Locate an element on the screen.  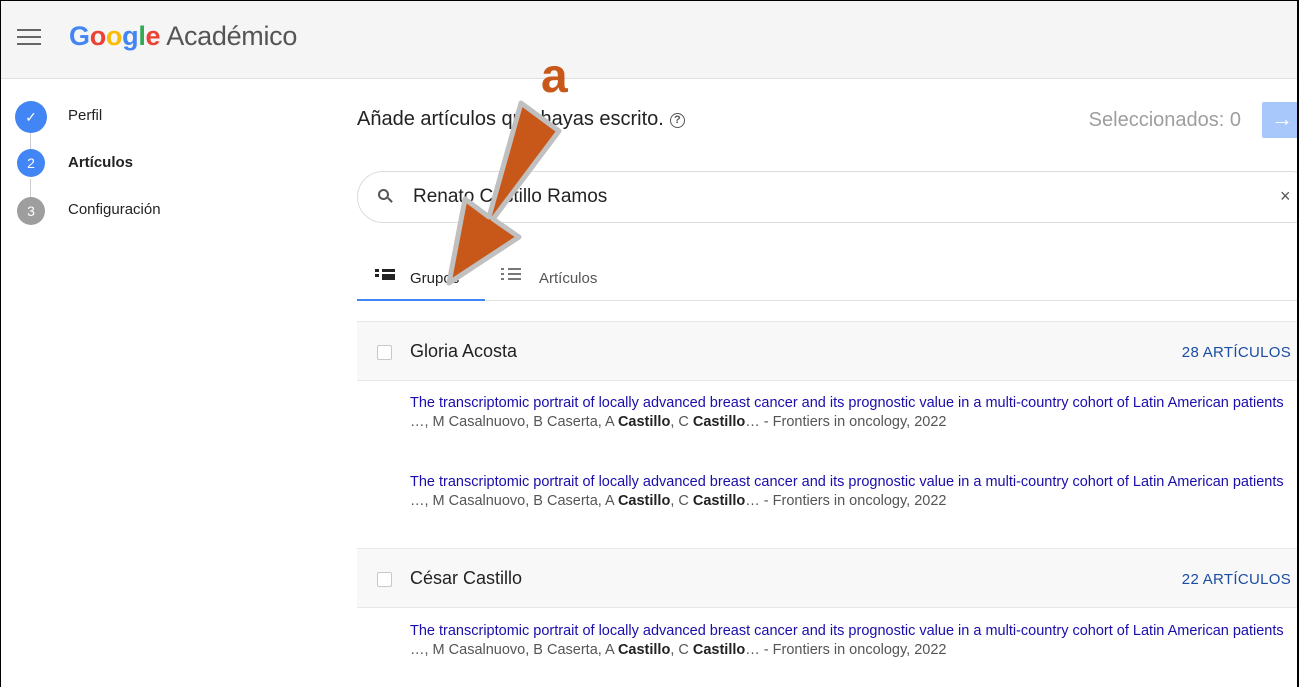
help-icon: ? is located at coordinates (677, 120).